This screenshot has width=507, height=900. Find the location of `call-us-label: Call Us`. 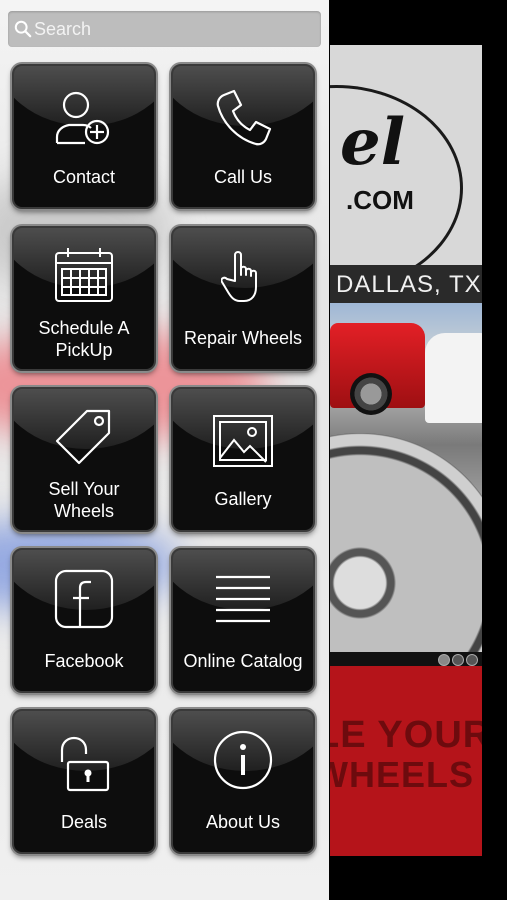

call-us-label: Call Us is located at coordinates (242, 177).